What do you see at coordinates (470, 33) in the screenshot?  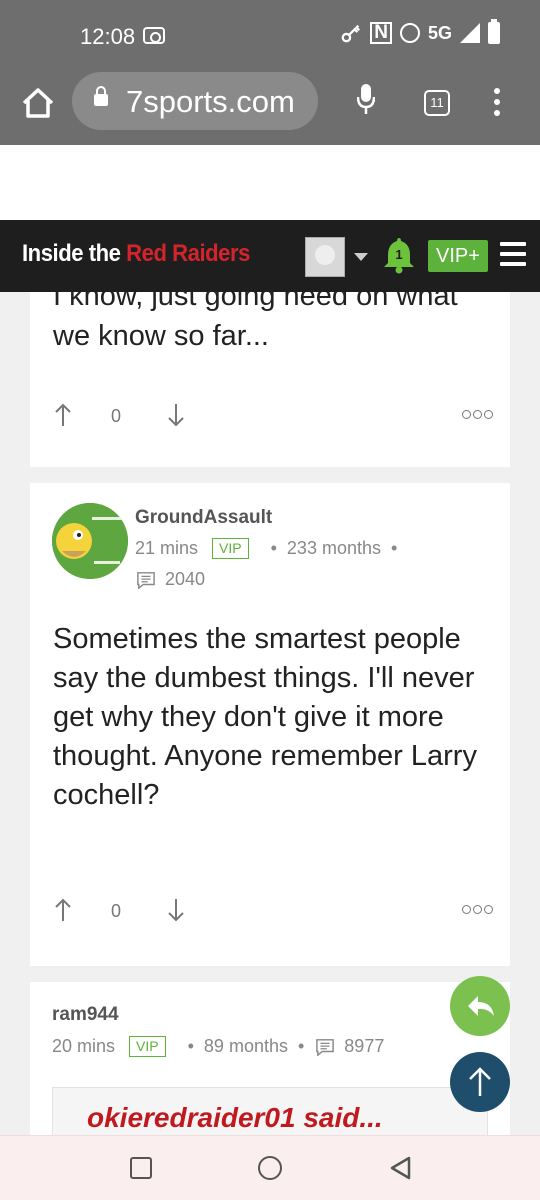 I see `signal-icon` at bounding box center [470, 33].